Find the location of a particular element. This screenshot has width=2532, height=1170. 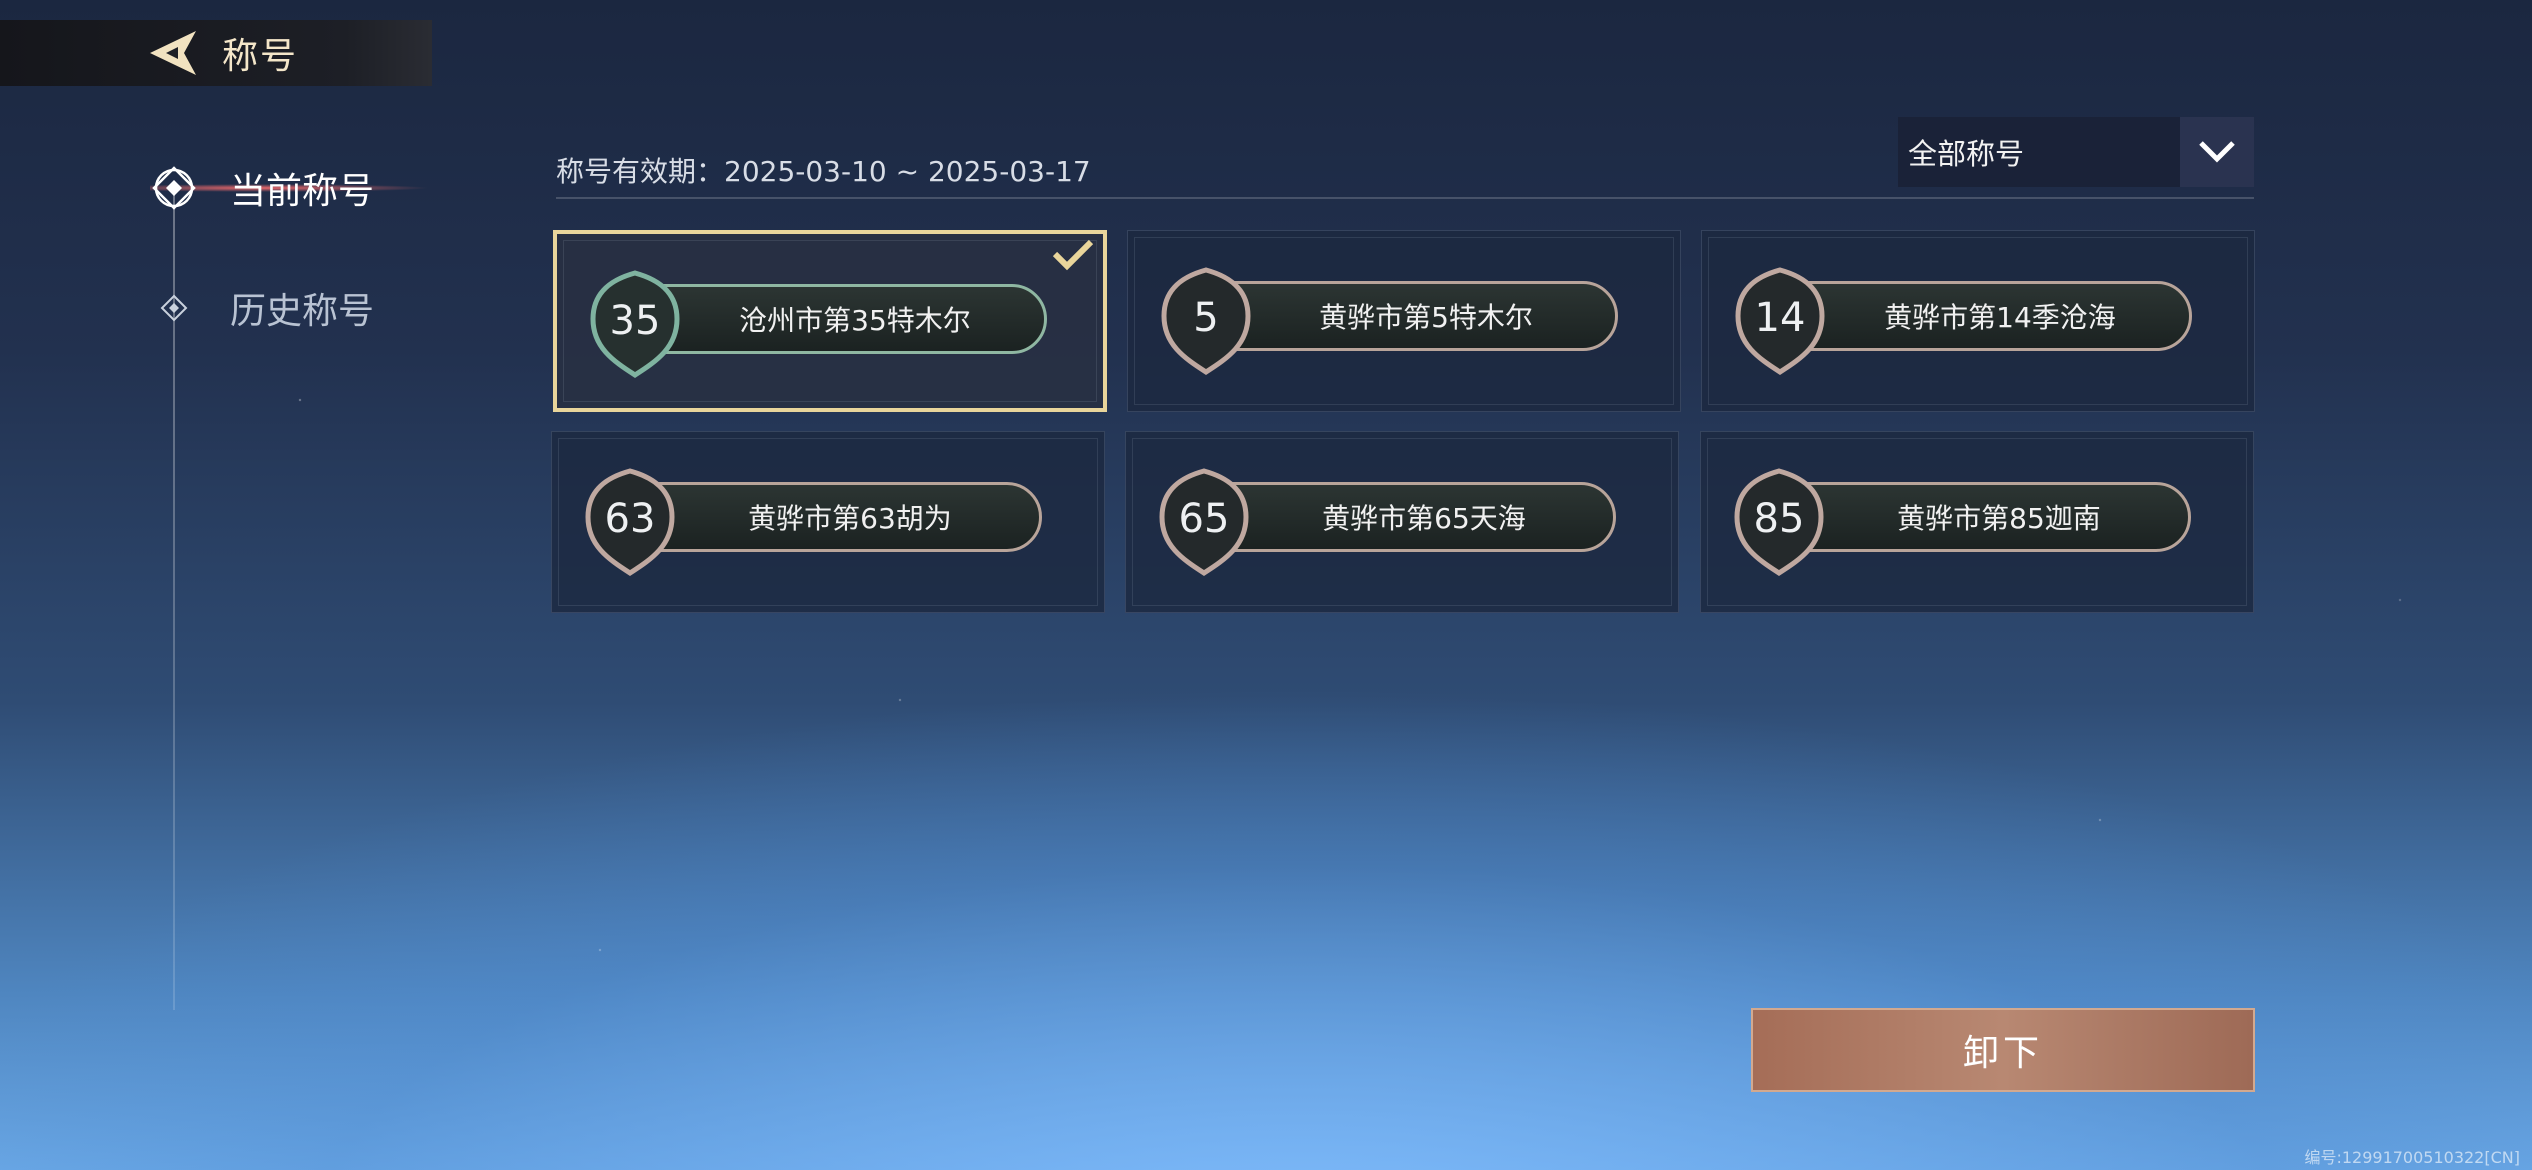

title-card: 沧州市第35特木尔 35 is located at coordinates (830, 321).